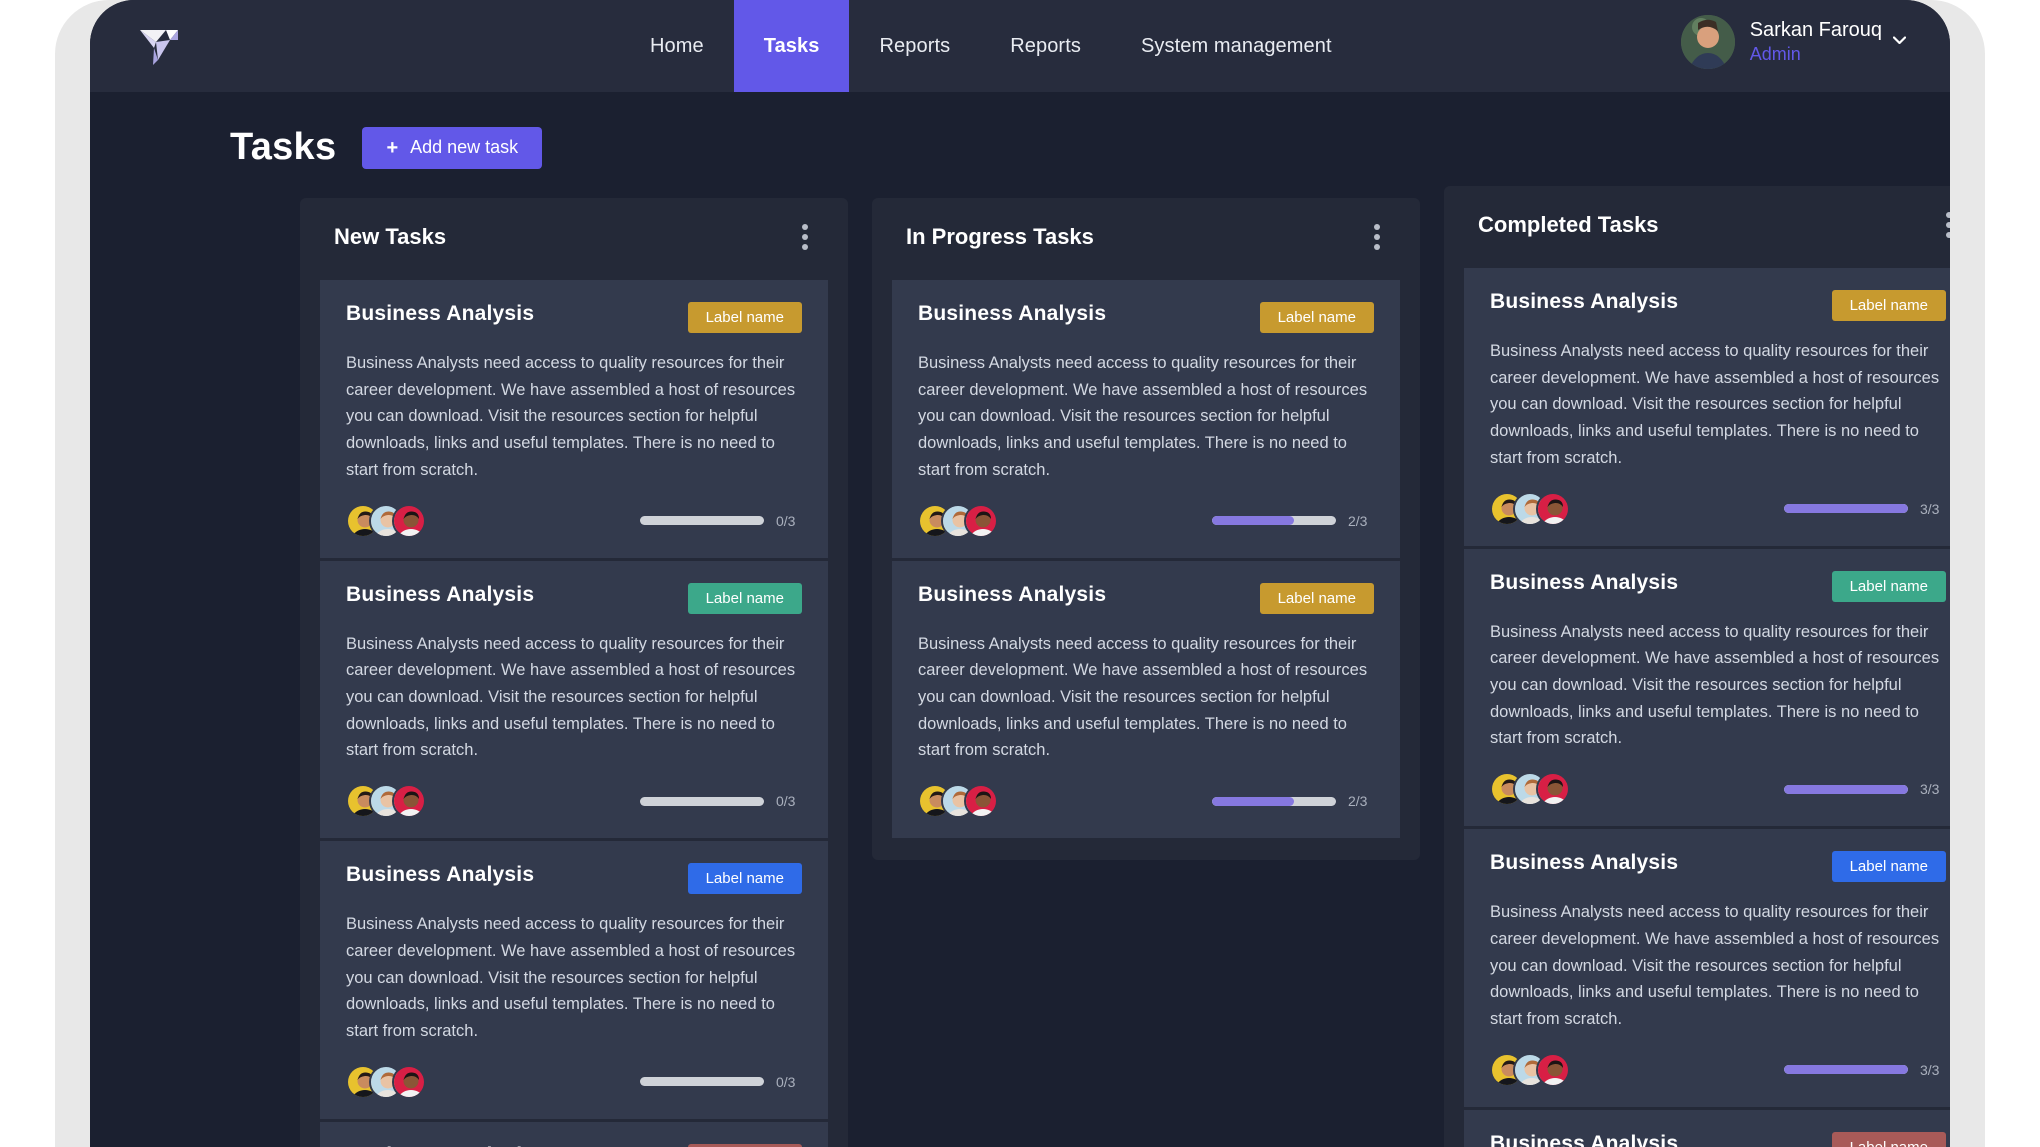 This screenshot has height=1147, width=2040. What do you see at coordinates (1775, 54) in the screenshot?
I see `user-role: Admin` at bounding box center [1775, 54].